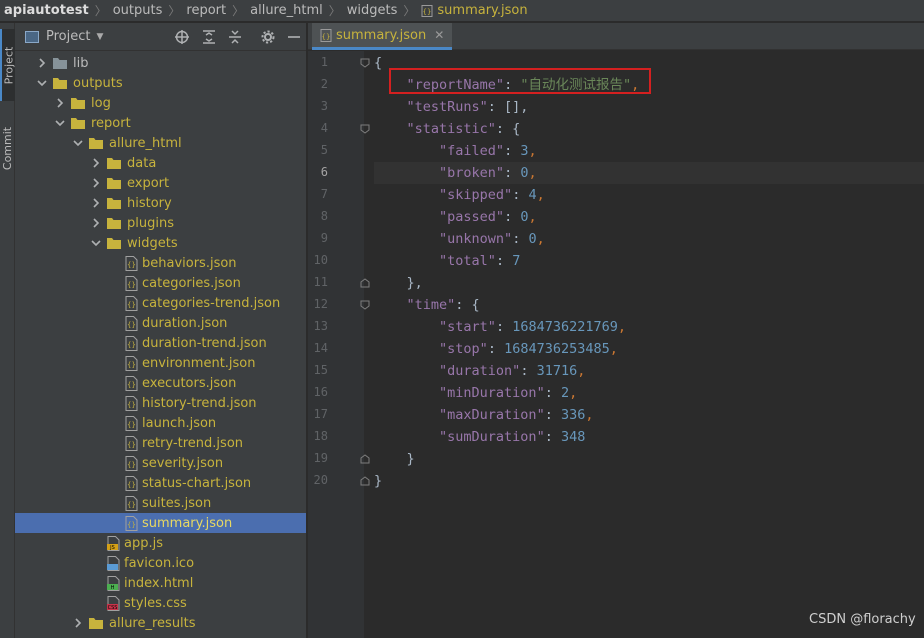 The height and width of the screenshot is (638, 924). I want to click on css-file-icon: CSS, so click(113, 603).